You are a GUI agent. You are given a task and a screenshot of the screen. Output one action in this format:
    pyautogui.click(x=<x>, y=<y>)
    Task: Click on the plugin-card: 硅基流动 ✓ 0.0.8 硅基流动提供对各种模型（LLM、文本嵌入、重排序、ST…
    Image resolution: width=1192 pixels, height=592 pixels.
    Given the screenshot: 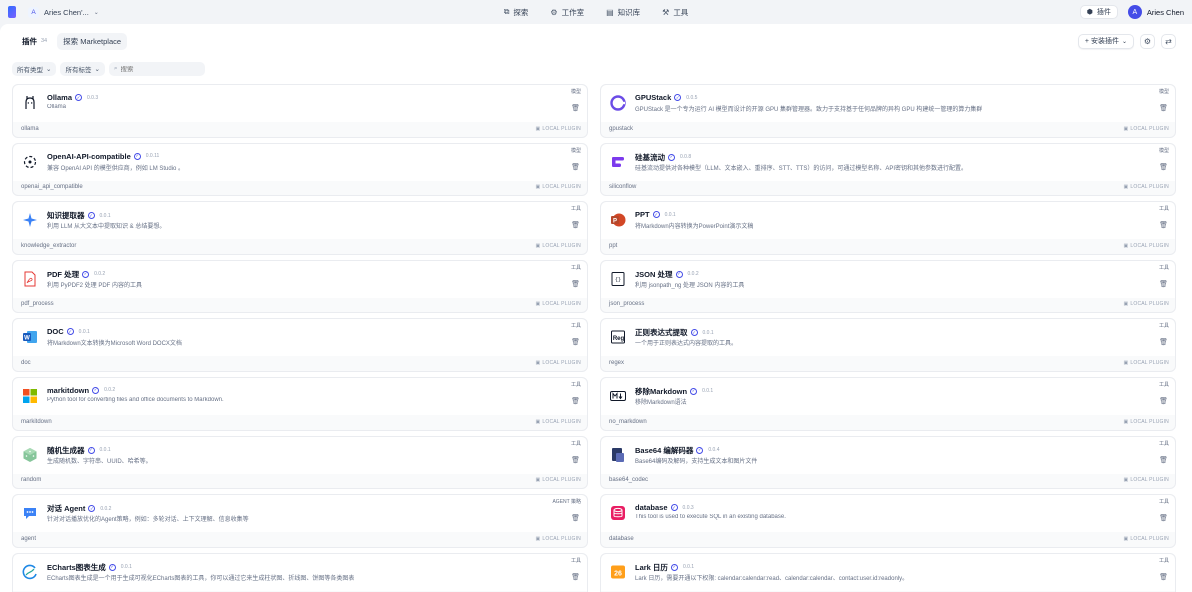 What is the action you would take?
    pyautogui.click(x=888, y=169)
    